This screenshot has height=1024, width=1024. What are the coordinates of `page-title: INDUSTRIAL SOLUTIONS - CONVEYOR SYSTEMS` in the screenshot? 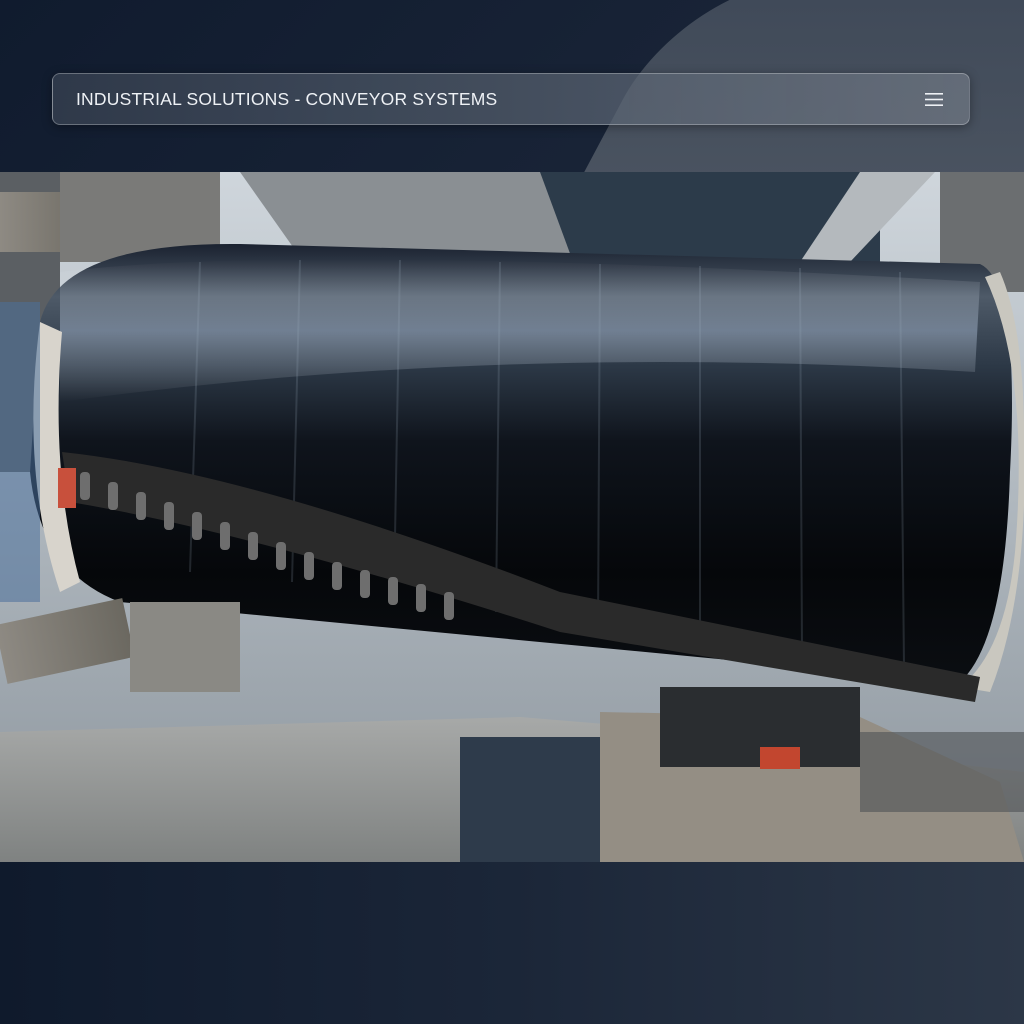 It's located at (287, 98).